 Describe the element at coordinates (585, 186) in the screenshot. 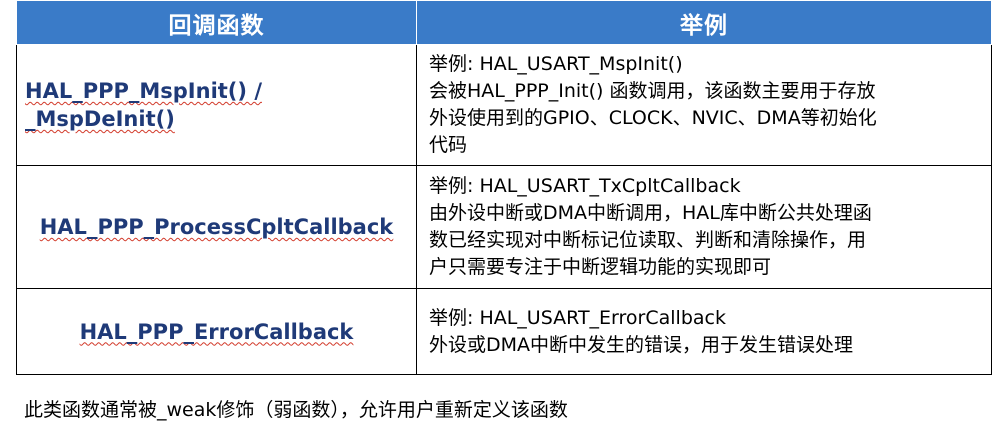

I see `example-line: 举例: HAL_USART_TxCpltCallback` at that location.